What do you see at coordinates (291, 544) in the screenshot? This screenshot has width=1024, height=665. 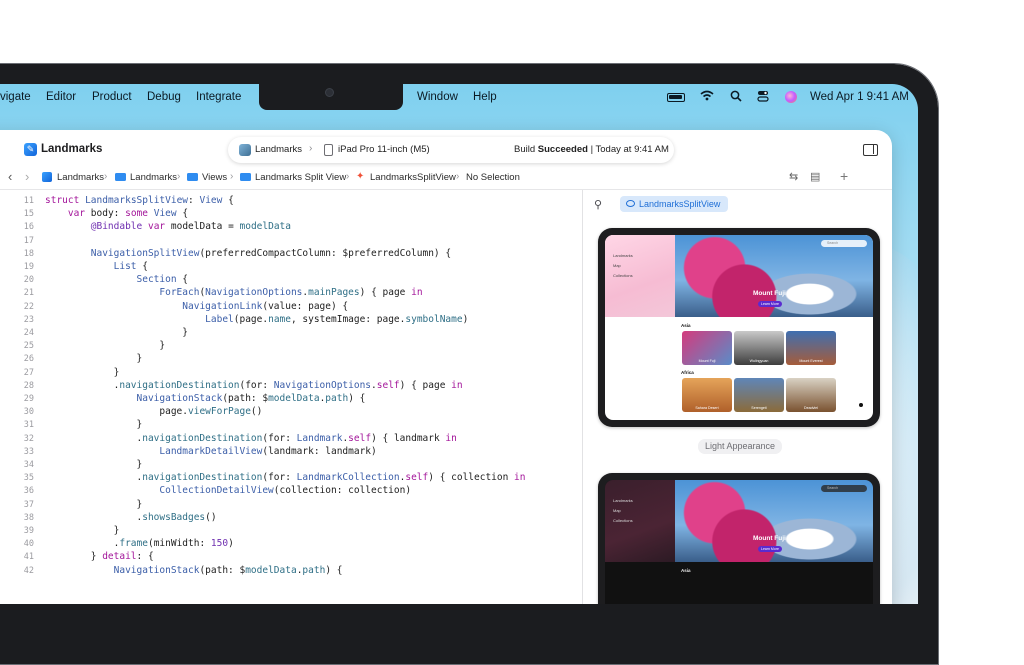 I see `code-line: 40 .frame(minWidth: 150)` at bounding box center [291, 544].